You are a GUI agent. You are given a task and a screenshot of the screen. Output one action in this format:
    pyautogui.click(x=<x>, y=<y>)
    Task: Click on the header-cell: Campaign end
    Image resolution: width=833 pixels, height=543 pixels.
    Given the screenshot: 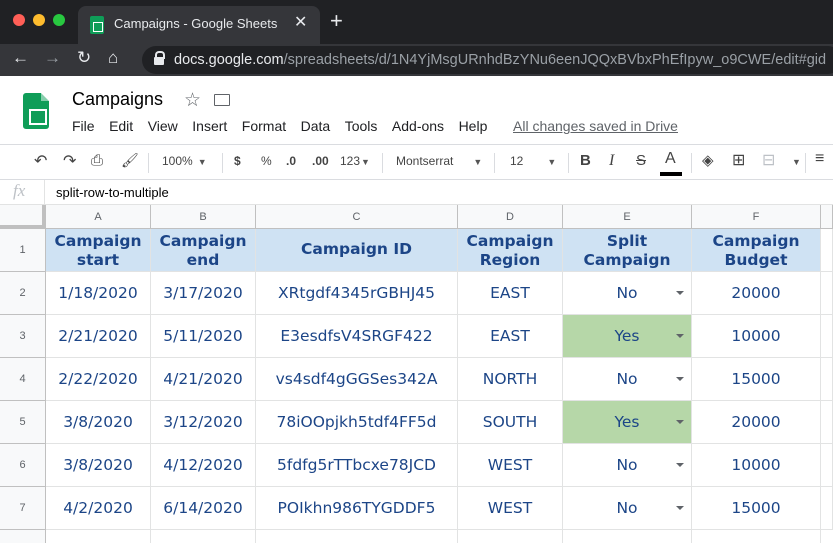 What is the action you would take?
    pyautogui.click(x=203, y=250)
    